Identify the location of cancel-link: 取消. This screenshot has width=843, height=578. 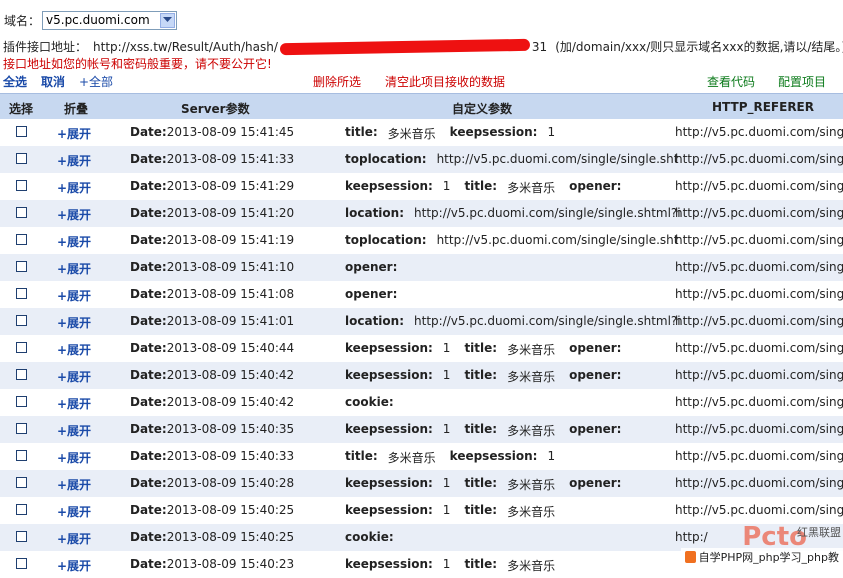
(53, 81).